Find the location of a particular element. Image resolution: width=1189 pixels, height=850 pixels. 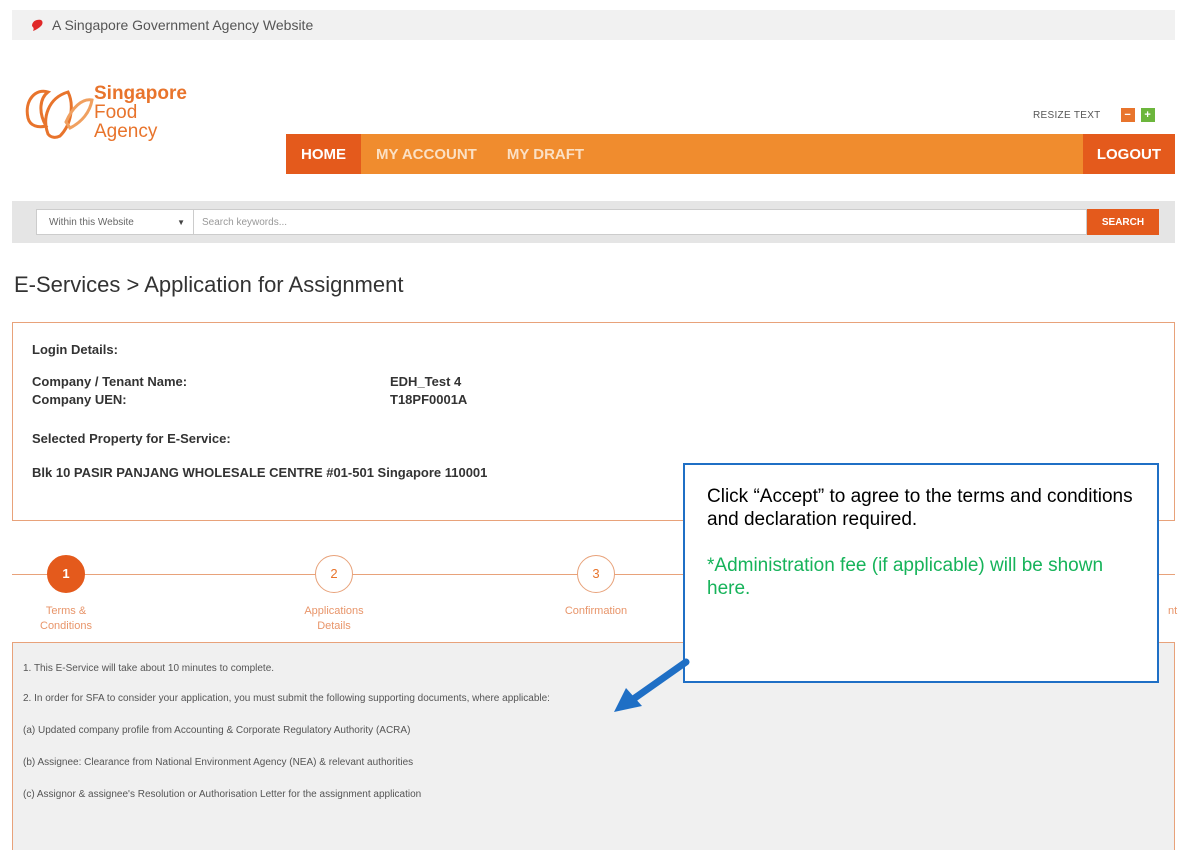

nav-home: HOME is located at coordinates (323, 154).